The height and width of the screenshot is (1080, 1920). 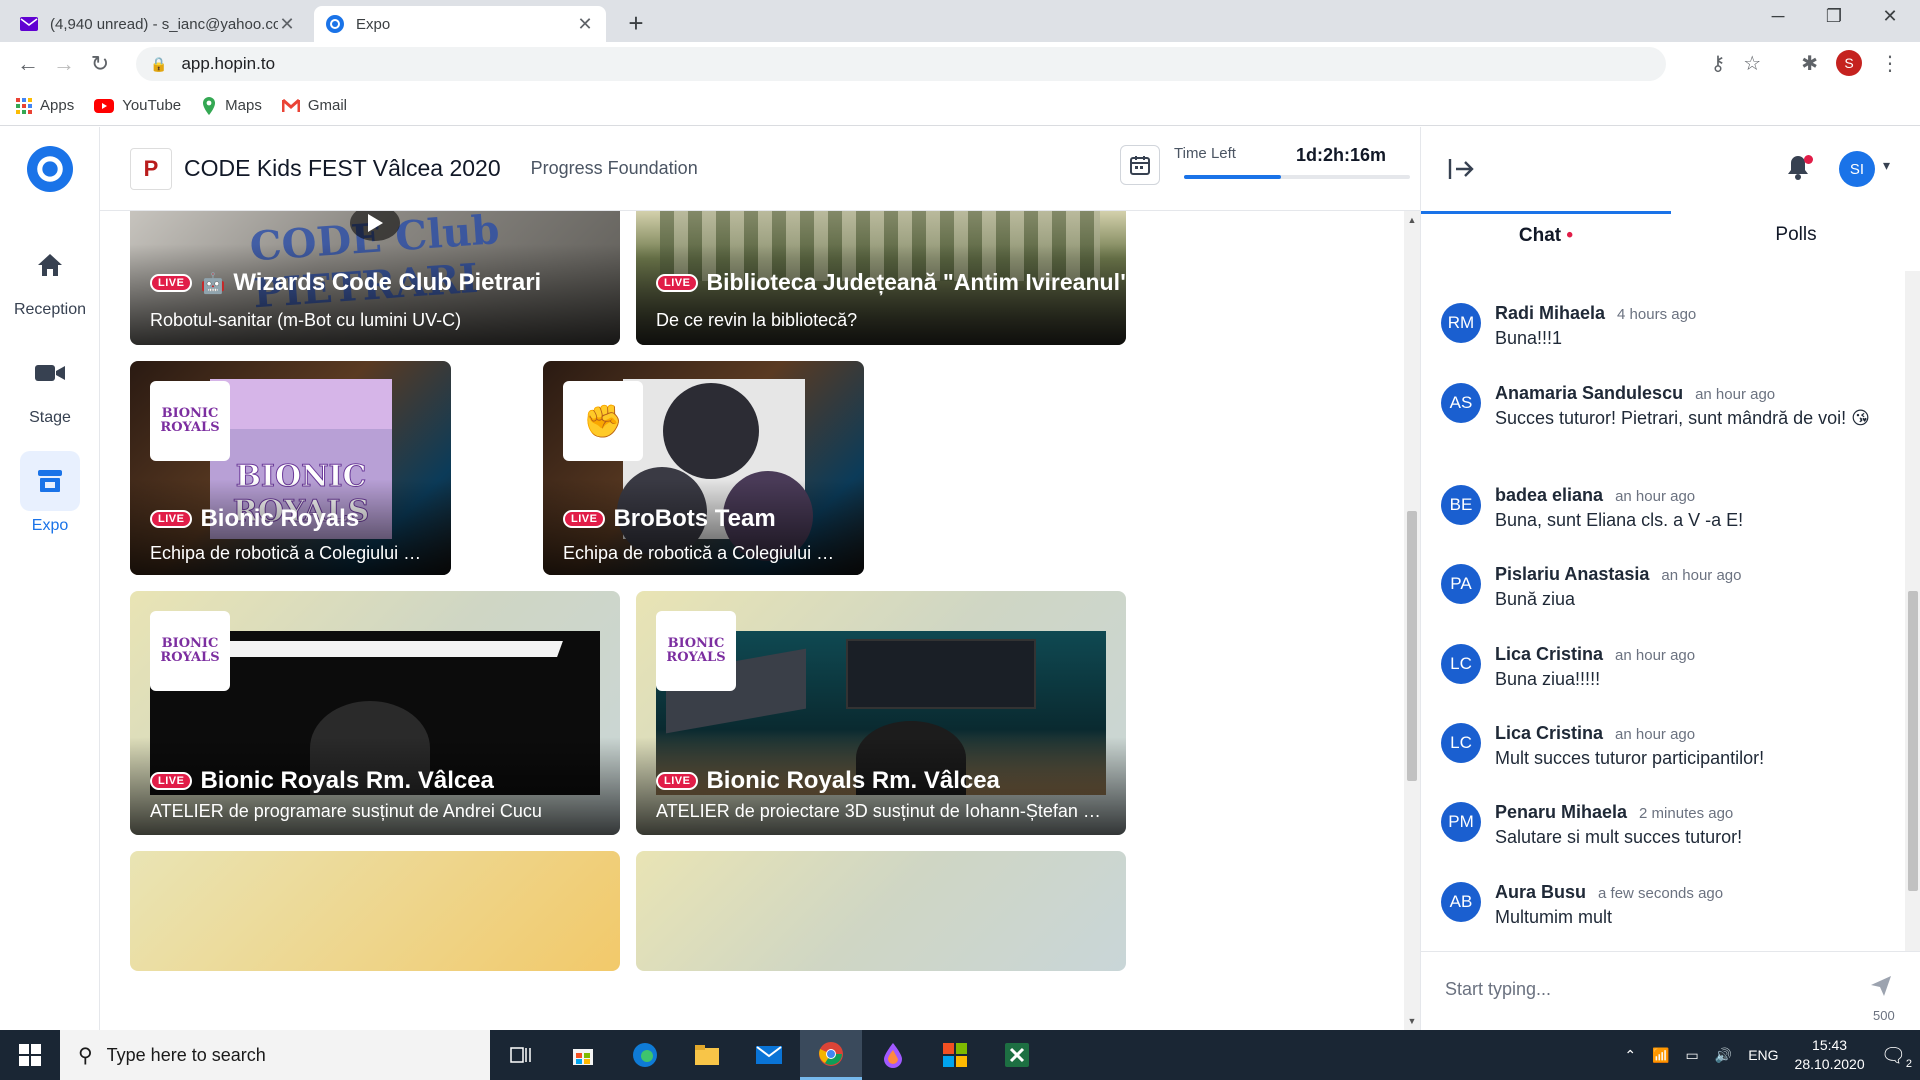 I want to click on avatar: PM, so click(x=1461, y=822).